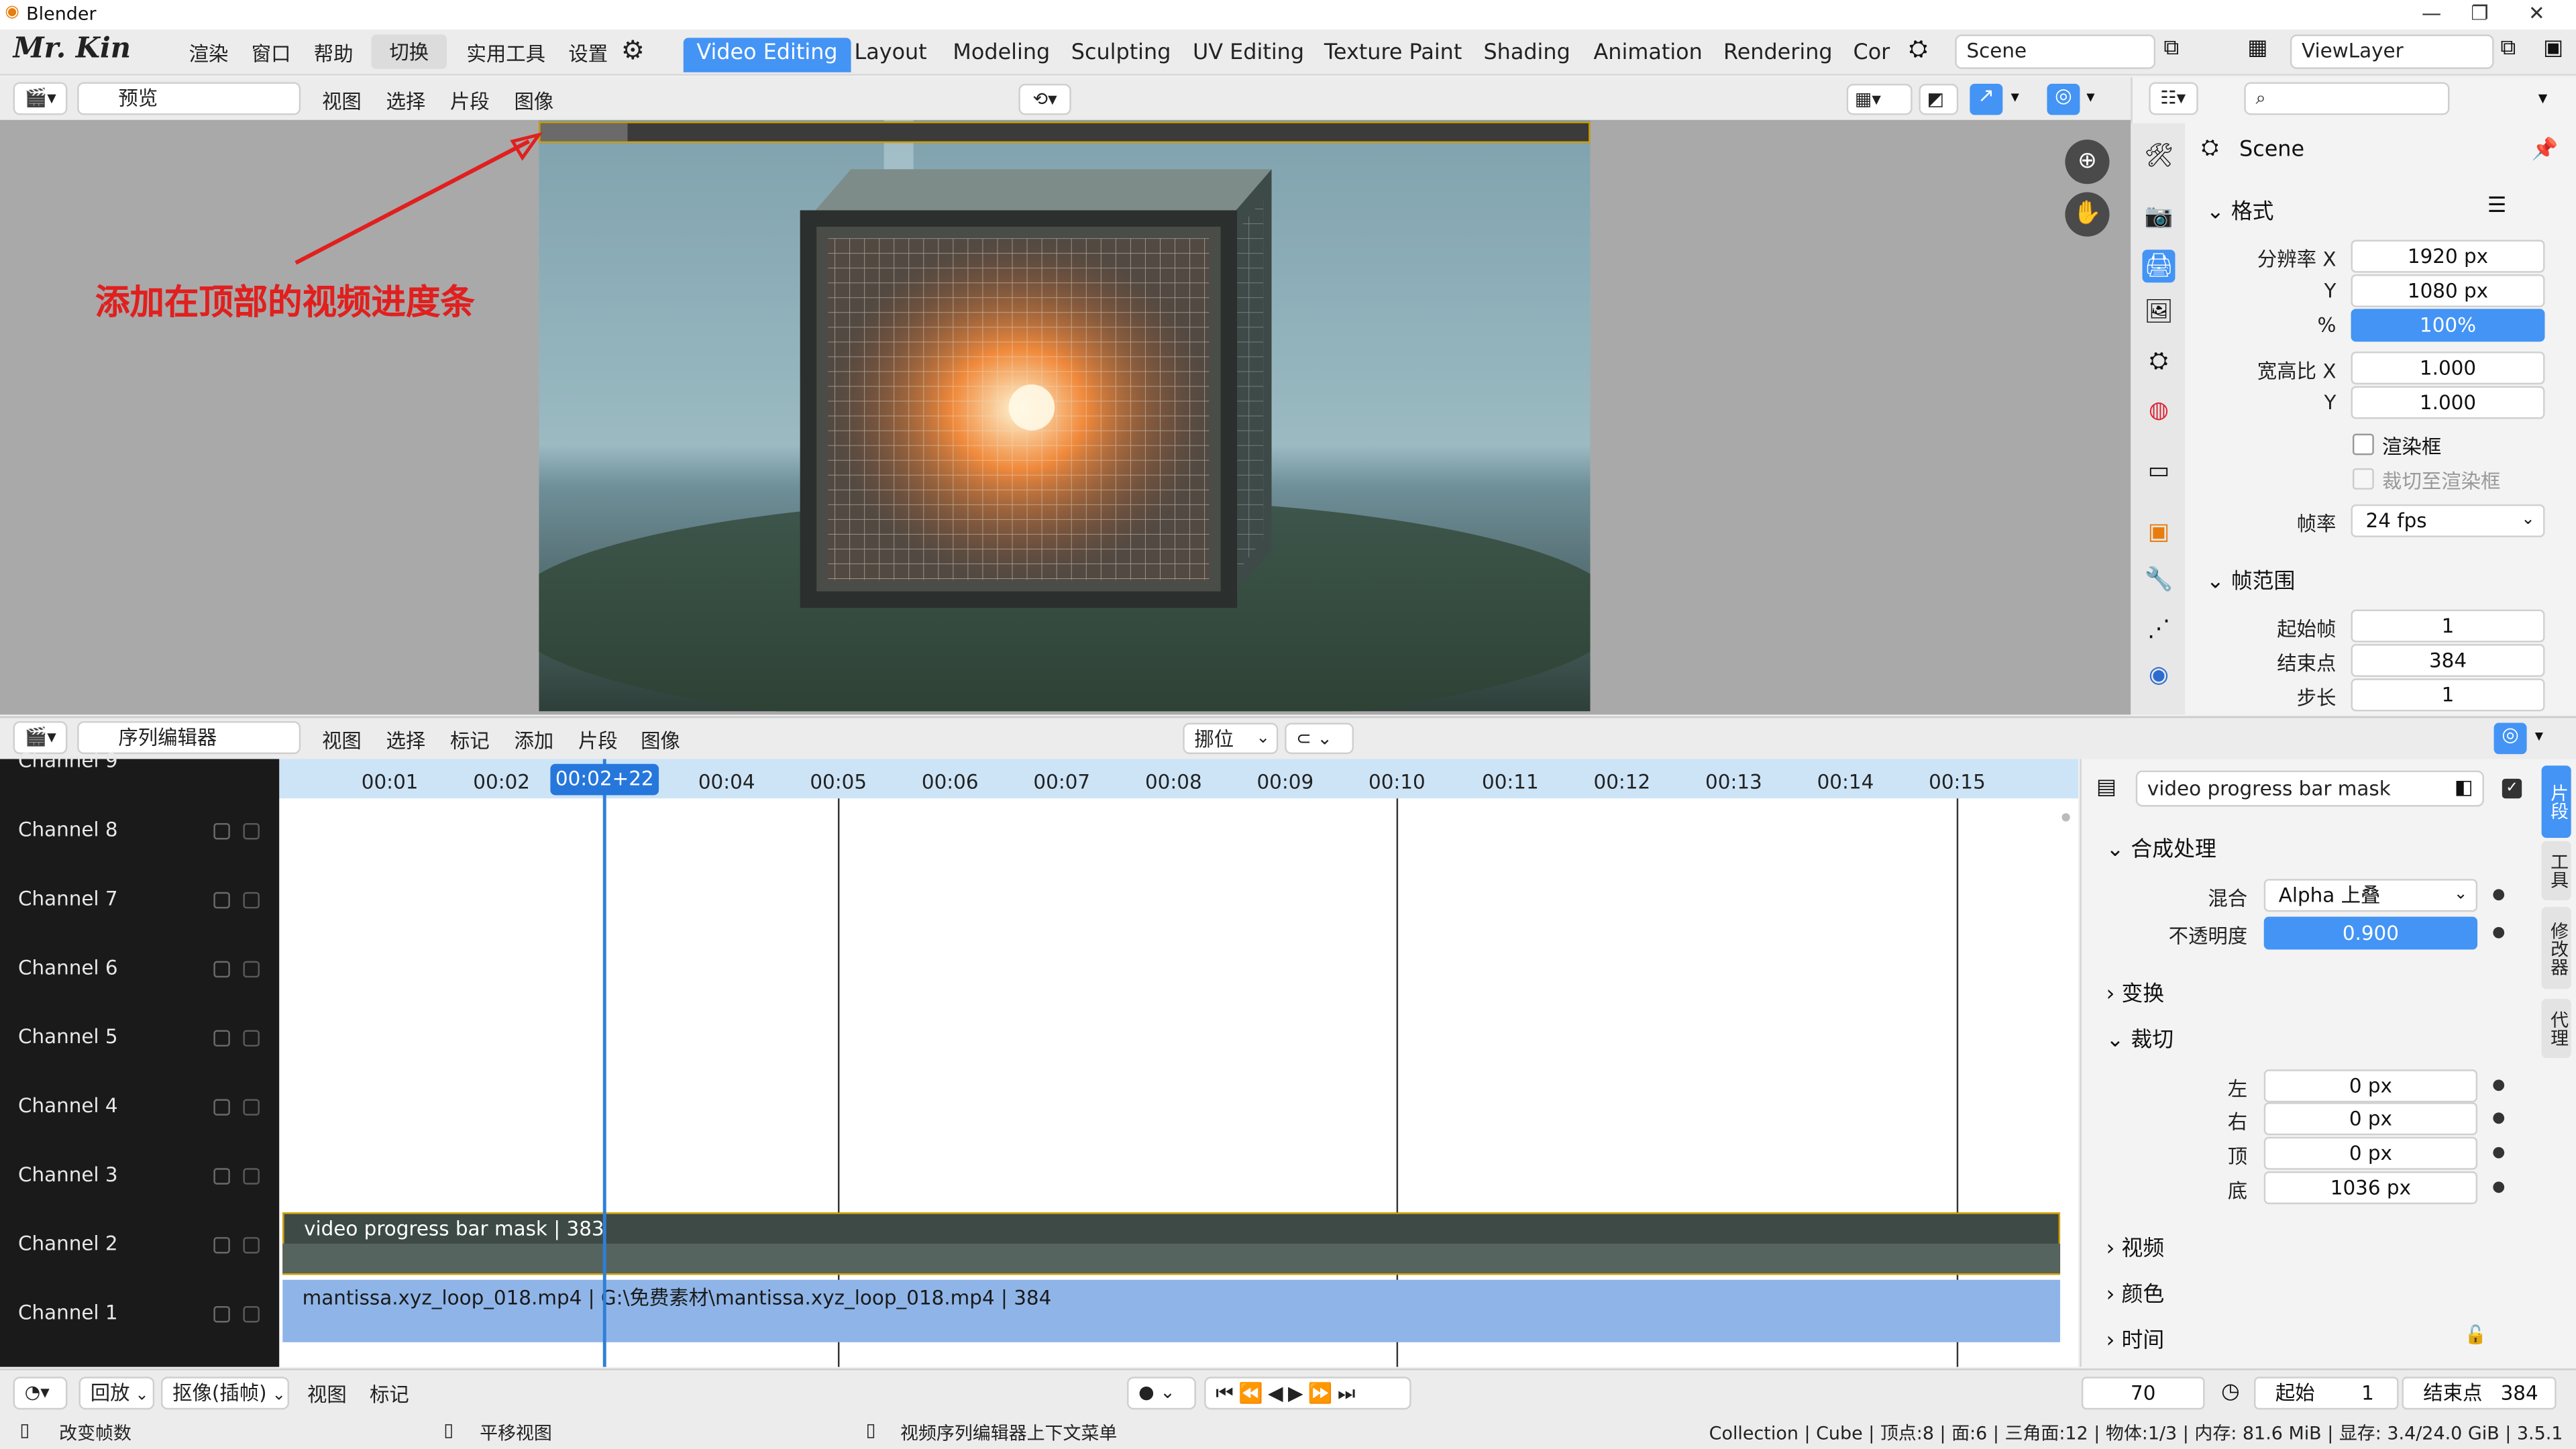 This screenshot has width=2576, height=1449. What do you see at coordinates (2158, 217) in the screenshot?
I see `render-tab-icon: 📷` at bounding box center [2158, 217].